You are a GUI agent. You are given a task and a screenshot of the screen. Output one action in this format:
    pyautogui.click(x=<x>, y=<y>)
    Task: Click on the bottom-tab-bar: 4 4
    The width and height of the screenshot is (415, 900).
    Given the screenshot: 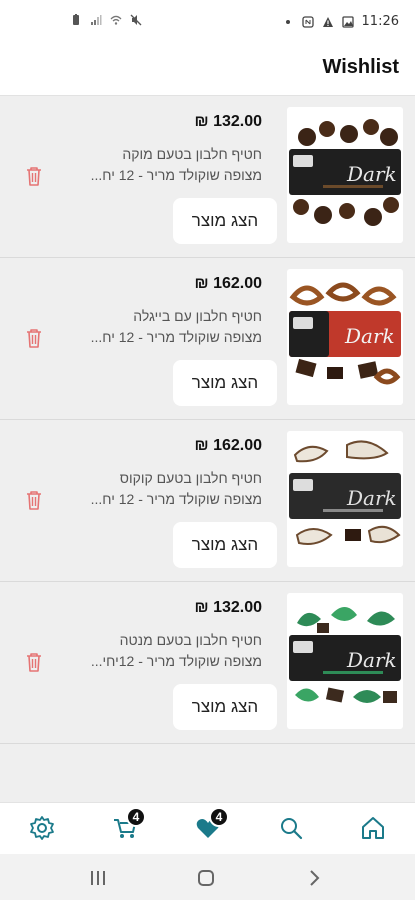 What is the action you would take?
    pyautogui.click(x=207, y=828)
    